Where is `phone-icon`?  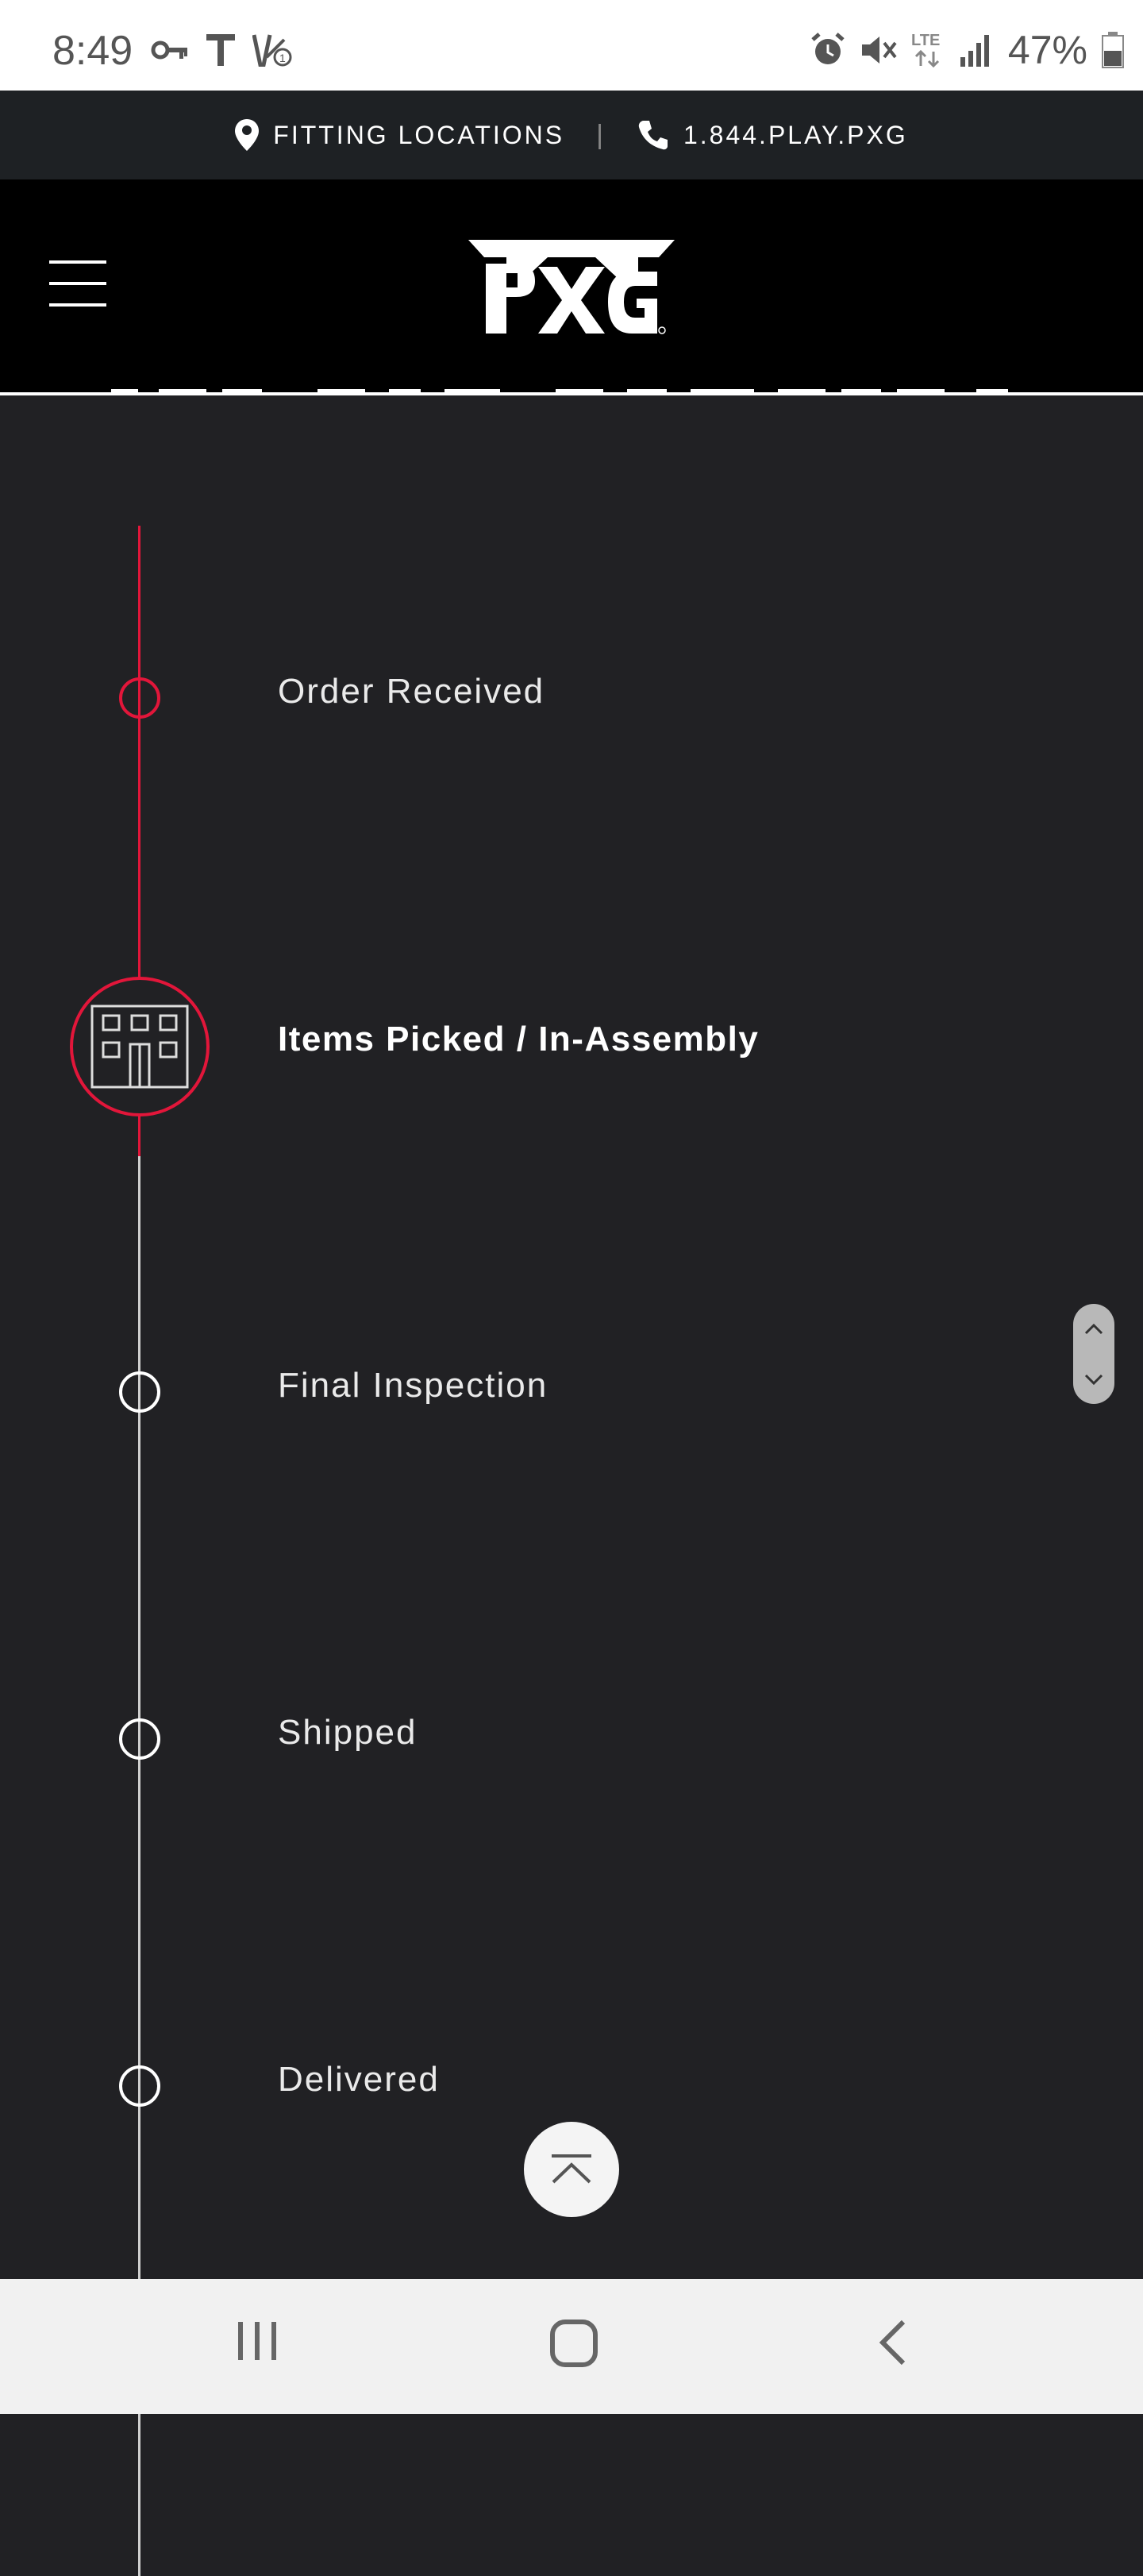
phone-icon is located at coordinates (653, 135).